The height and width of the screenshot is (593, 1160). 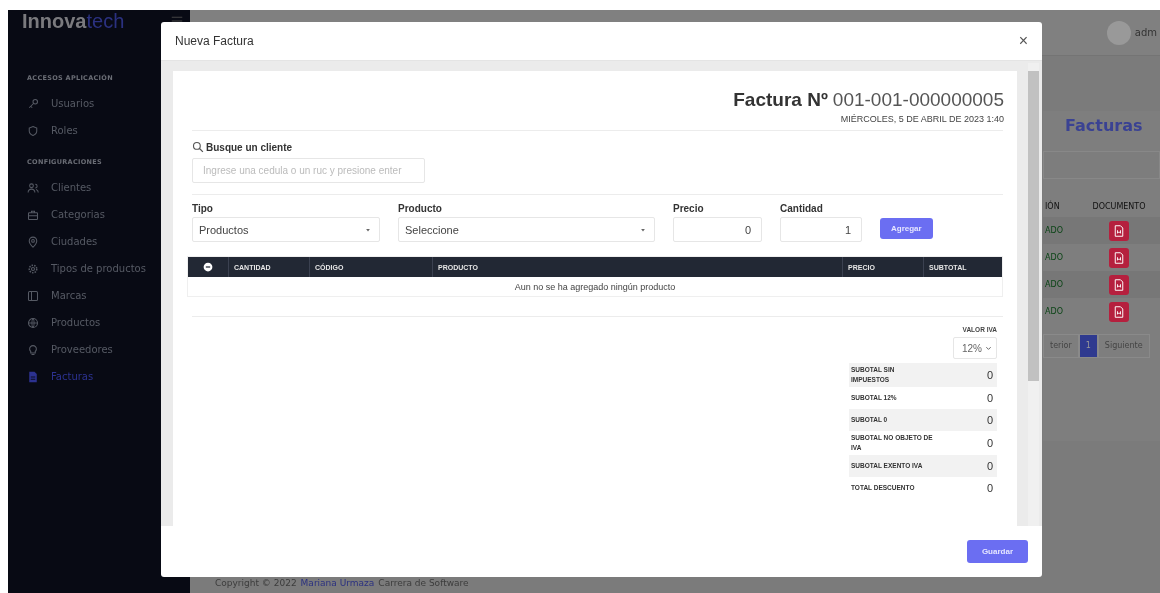 I want to click on author-link: Mariana Urmaza, so click(x=337, y=583).